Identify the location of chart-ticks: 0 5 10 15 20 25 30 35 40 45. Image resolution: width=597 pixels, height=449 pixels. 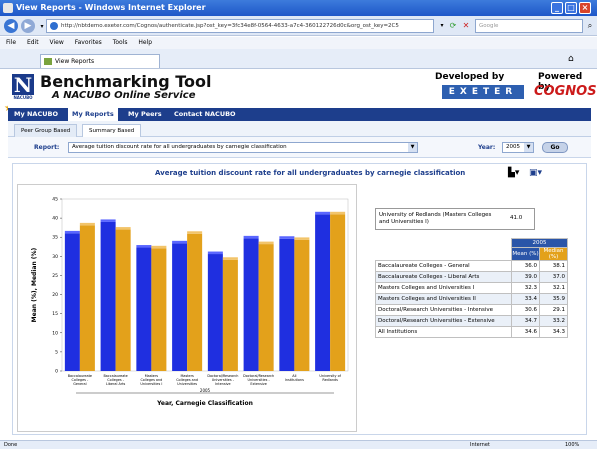
(55, 286).